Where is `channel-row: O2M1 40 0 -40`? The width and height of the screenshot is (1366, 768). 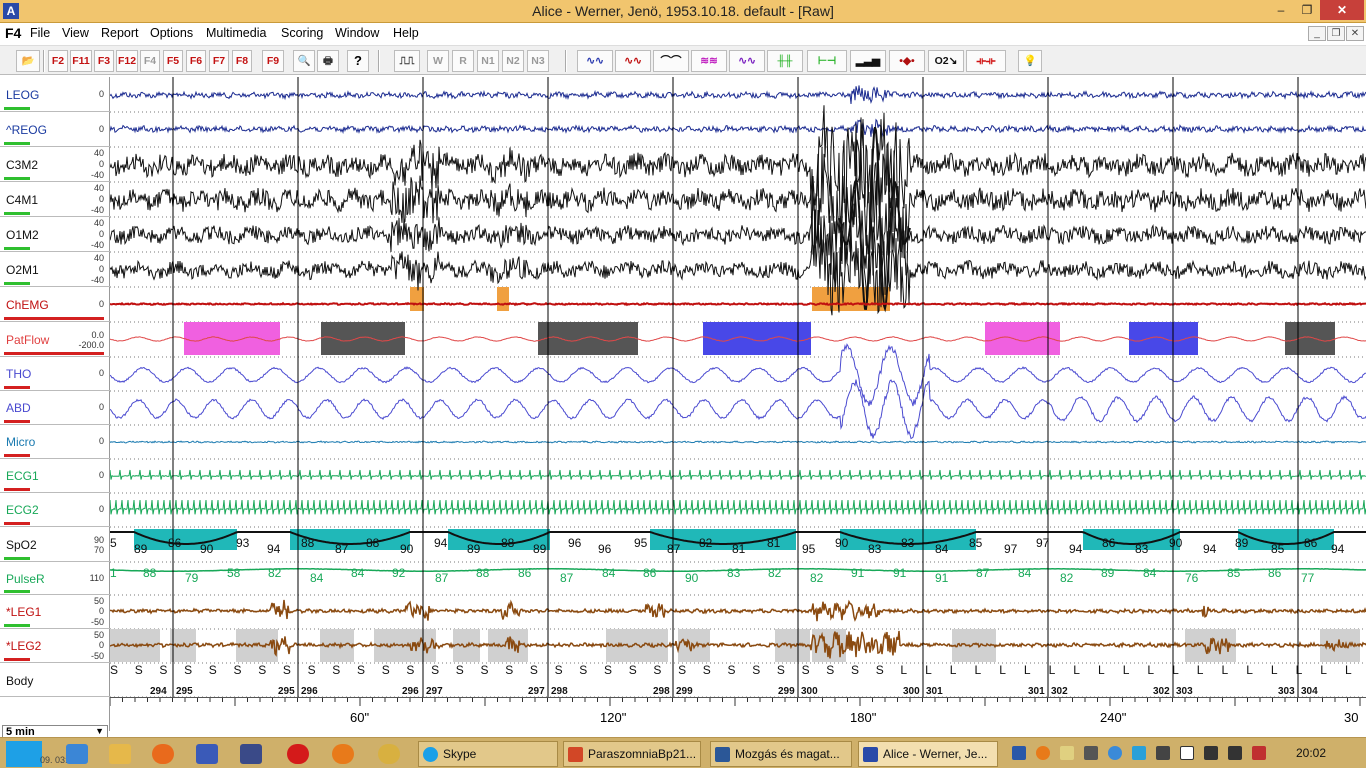 channel-row: O2M1 40 0 -40 is located at coordinates (55, 269).